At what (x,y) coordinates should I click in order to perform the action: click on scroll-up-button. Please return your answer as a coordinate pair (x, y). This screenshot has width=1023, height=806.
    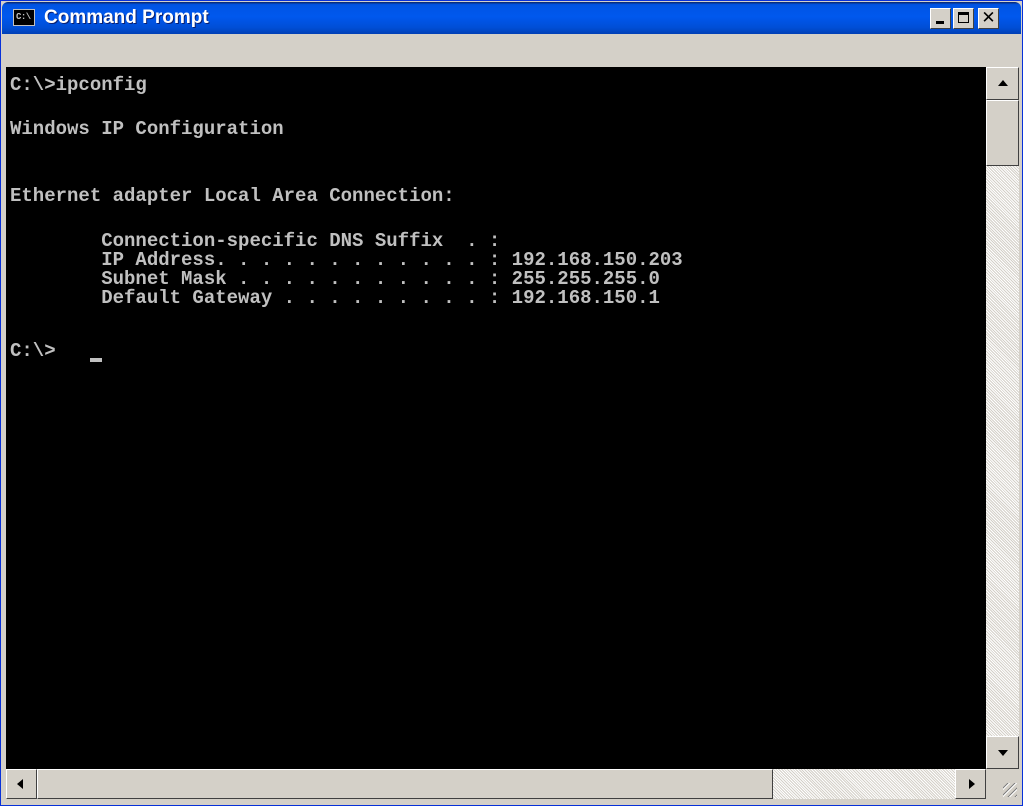
    Looking at the image, I should click on (1002, 83).